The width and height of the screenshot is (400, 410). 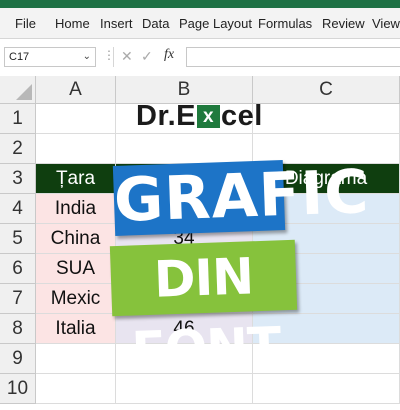 I want to click on cell-c1, so click(x=326, y=119).